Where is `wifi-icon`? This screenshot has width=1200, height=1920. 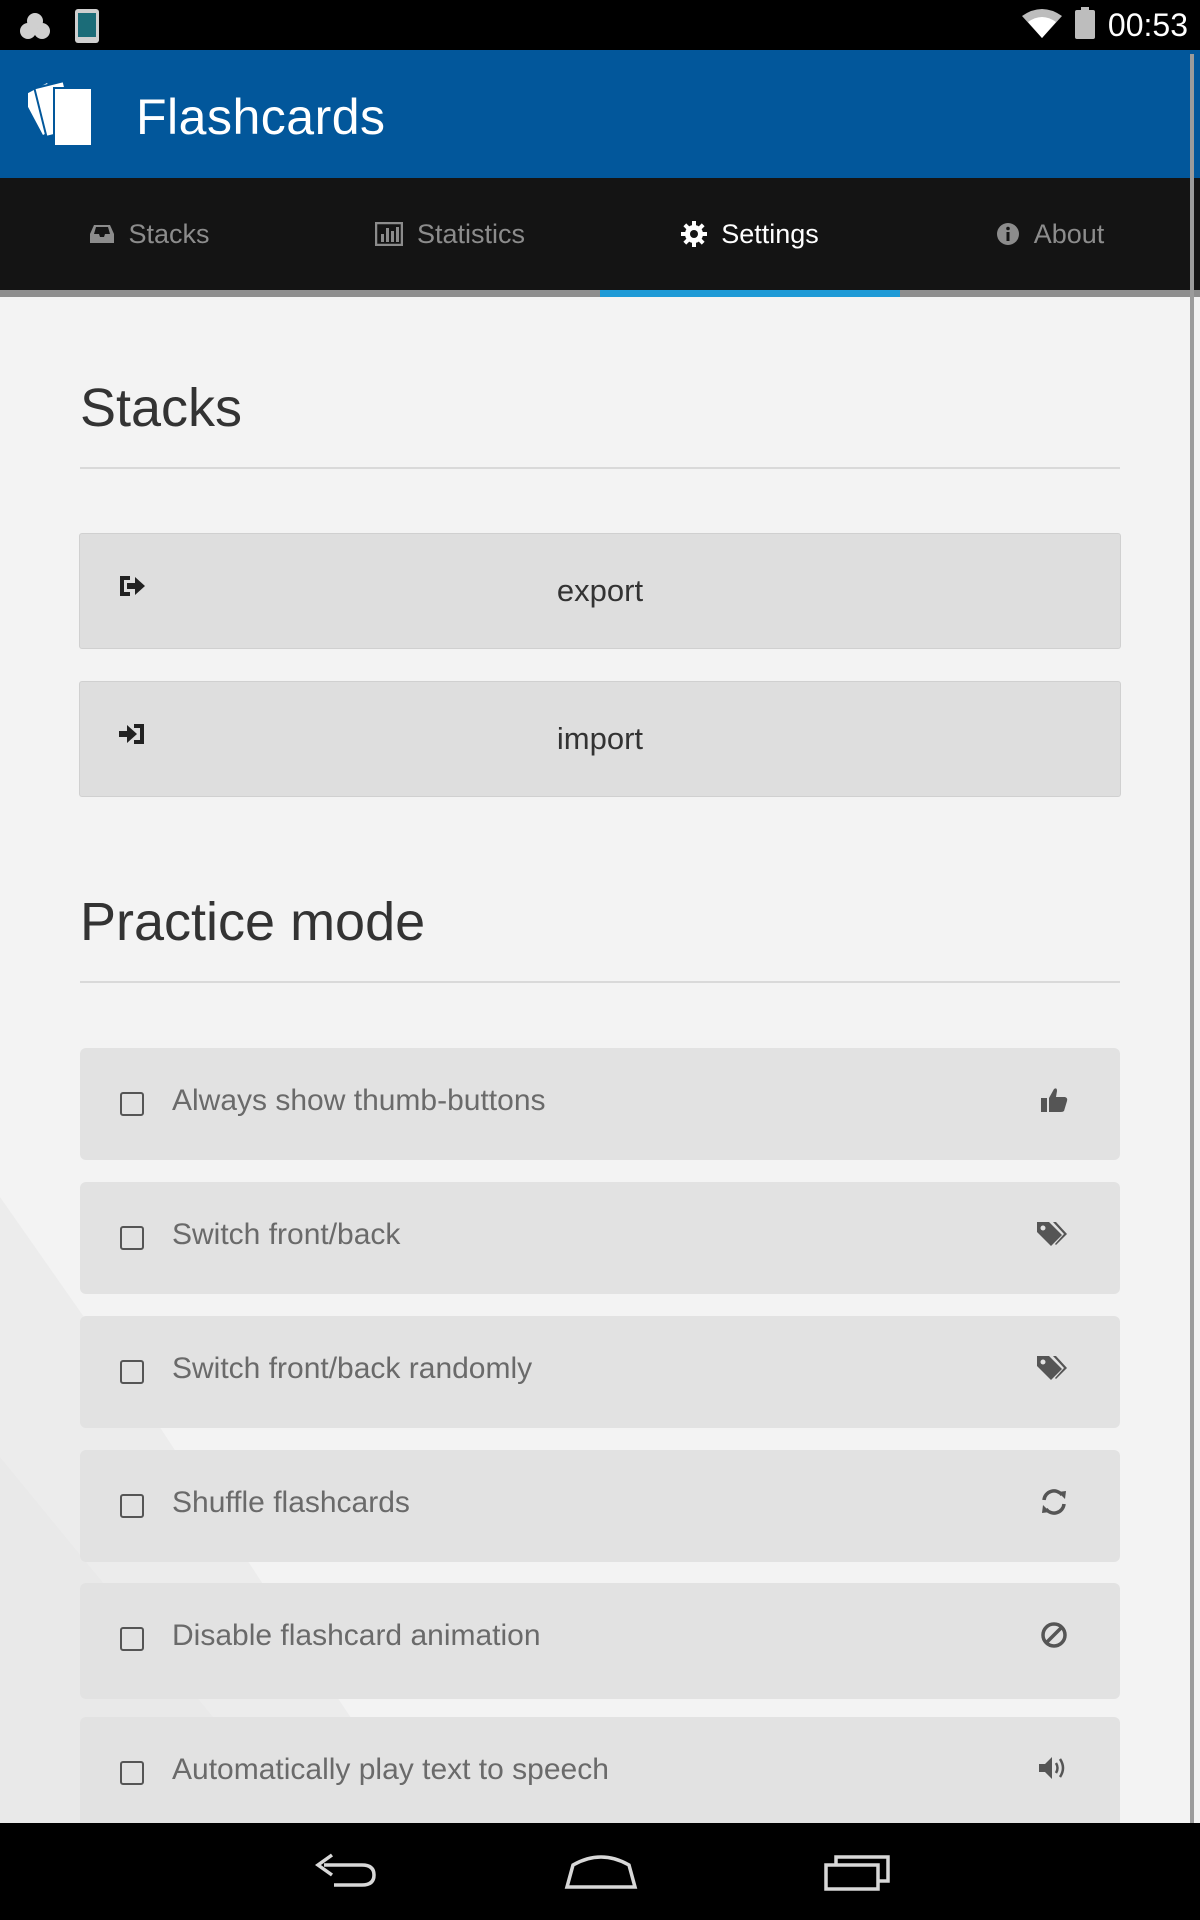
wifi-icon is located at coordinates (1041, 25).